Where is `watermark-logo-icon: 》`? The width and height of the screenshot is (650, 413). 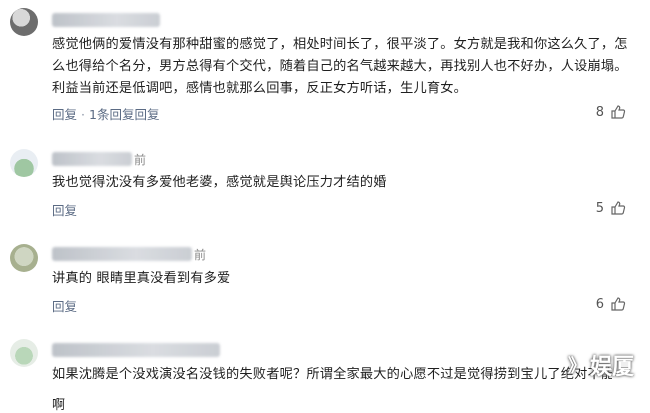 watermark-logo-icon: 》 is located at coordinates (576, 366).